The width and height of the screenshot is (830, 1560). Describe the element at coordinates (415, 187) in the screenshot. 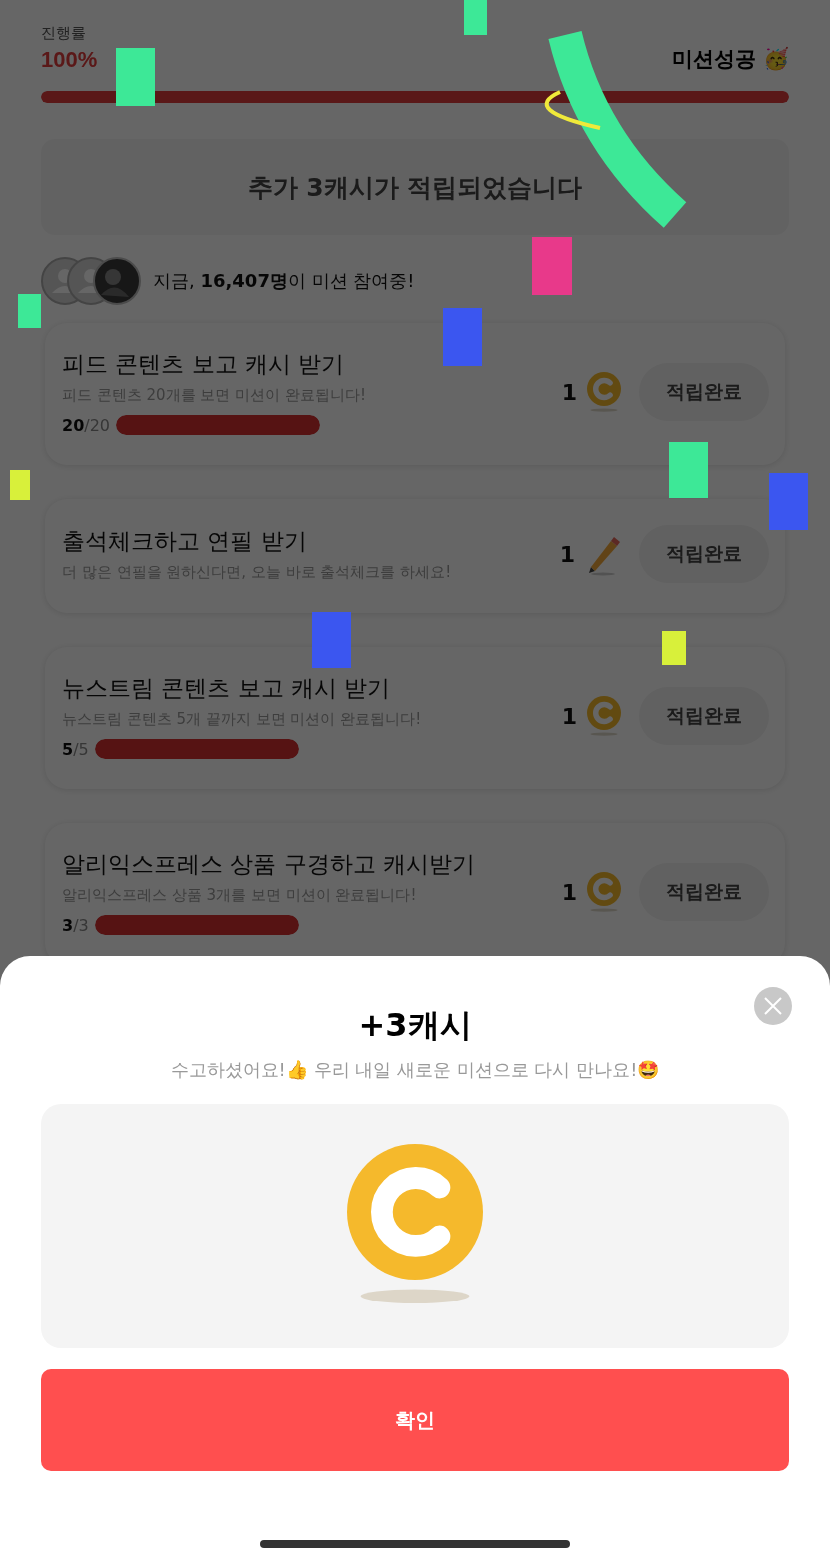

I see `notice-banner: 추가 3캐시가 적립되었습니다` at that location.